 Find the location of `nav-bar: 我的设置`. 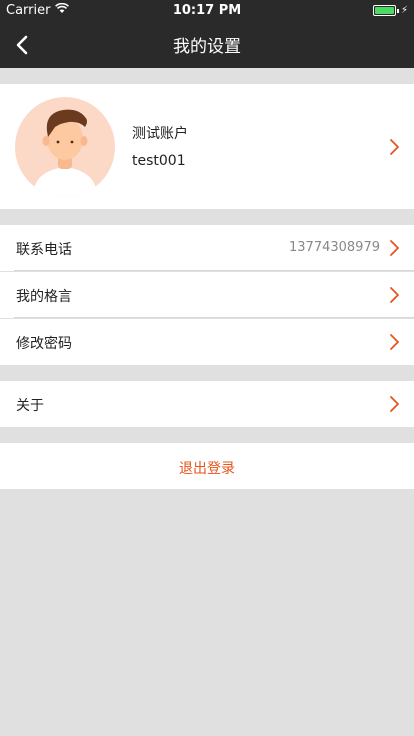

nav-bar: 我的设置 is located at coordinates (207, 45).